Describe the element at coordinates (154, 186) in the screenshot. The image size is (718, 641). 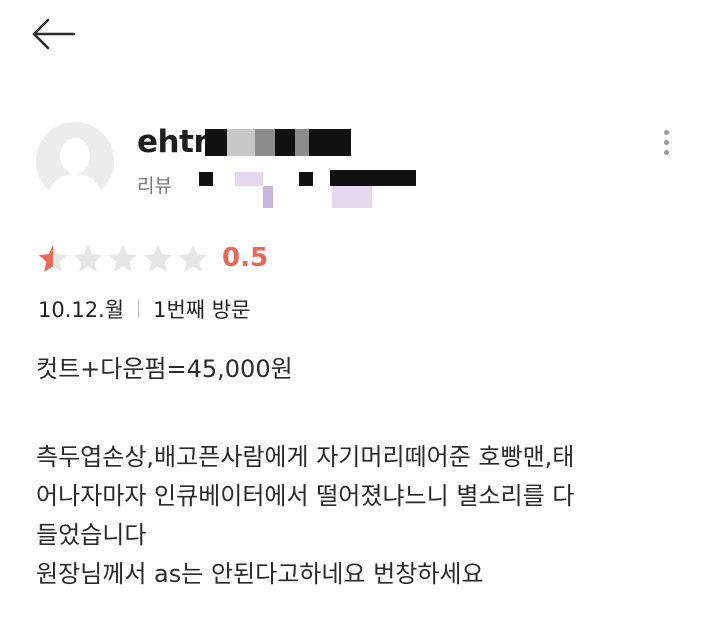
I see `review-count-label: 리뷰` at that location.